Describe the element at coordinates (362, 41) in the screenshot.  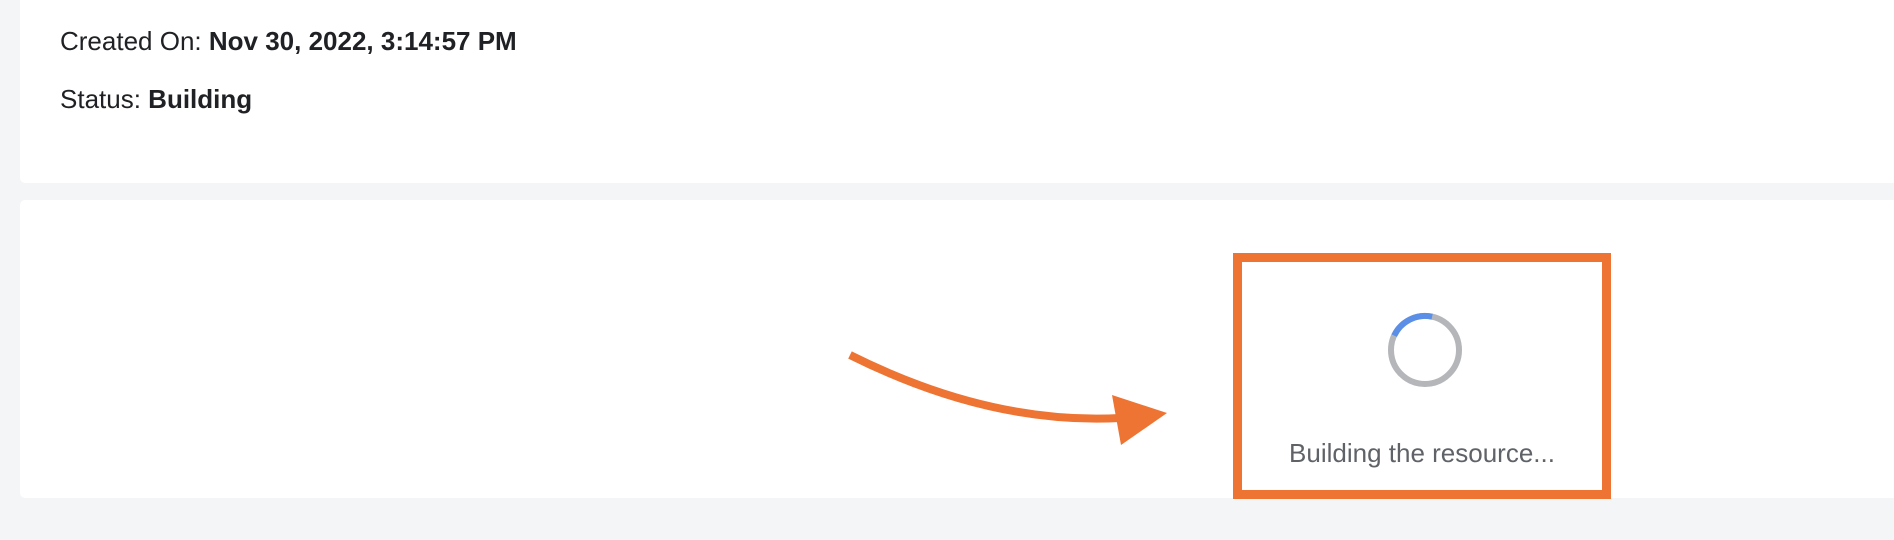
I see `created-on-value: Nov 30, 2022, 3:14:57 PM` at that location.